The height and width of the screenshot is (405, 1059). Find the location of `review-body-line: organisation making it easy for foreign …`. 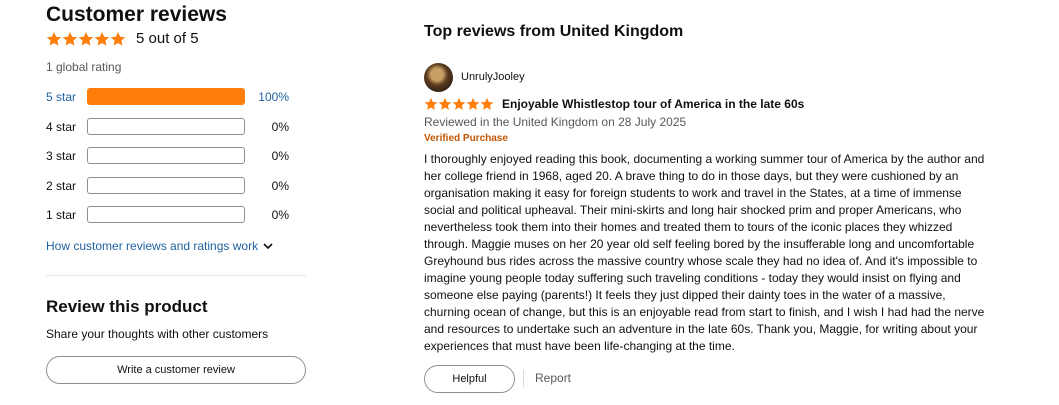

review-body-line: organisation making it easy for foreign … is located at coordinates (693, 193).